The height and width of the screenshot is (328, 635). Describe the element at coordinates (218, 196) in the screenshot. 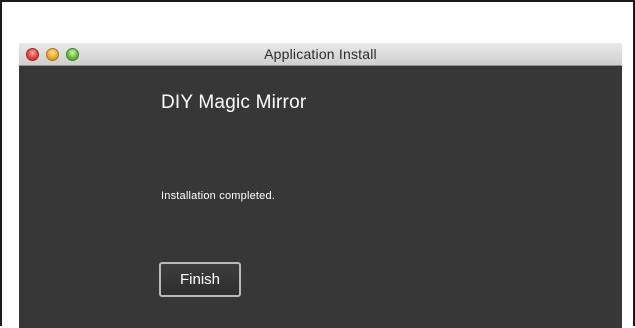

I see `installation-status-text: Installation completed.` at that location.